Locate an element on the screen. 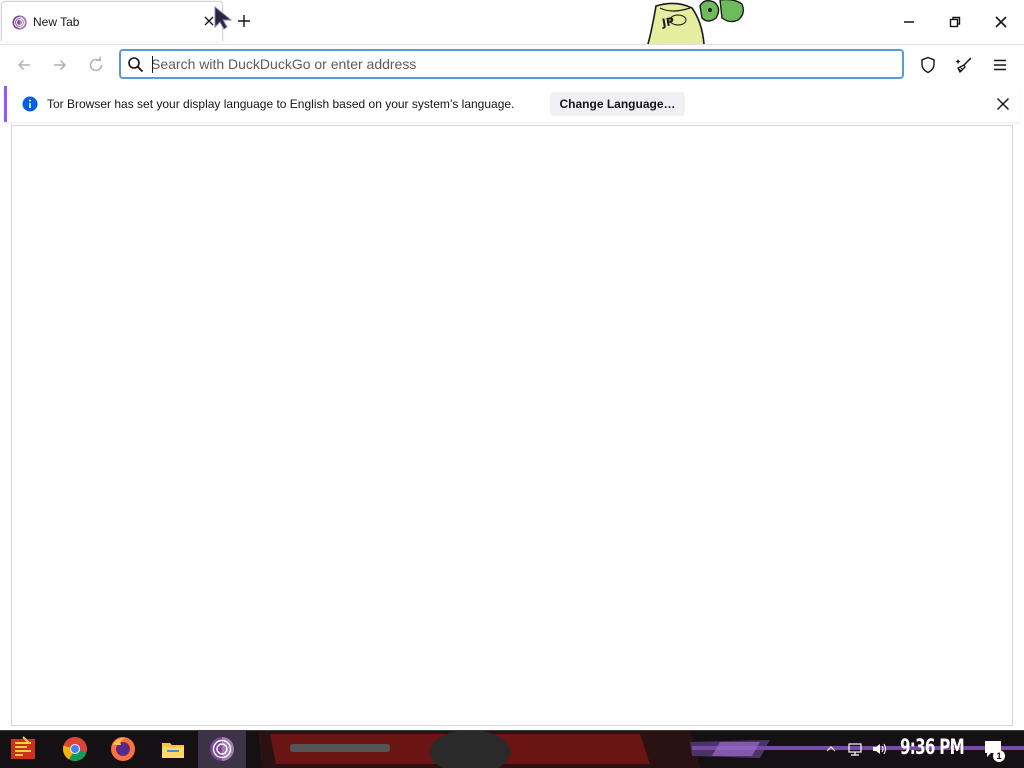 Image resolution: width=1024 pixels, height=768 pixels. address-bar is located at coordinates (511, 64).